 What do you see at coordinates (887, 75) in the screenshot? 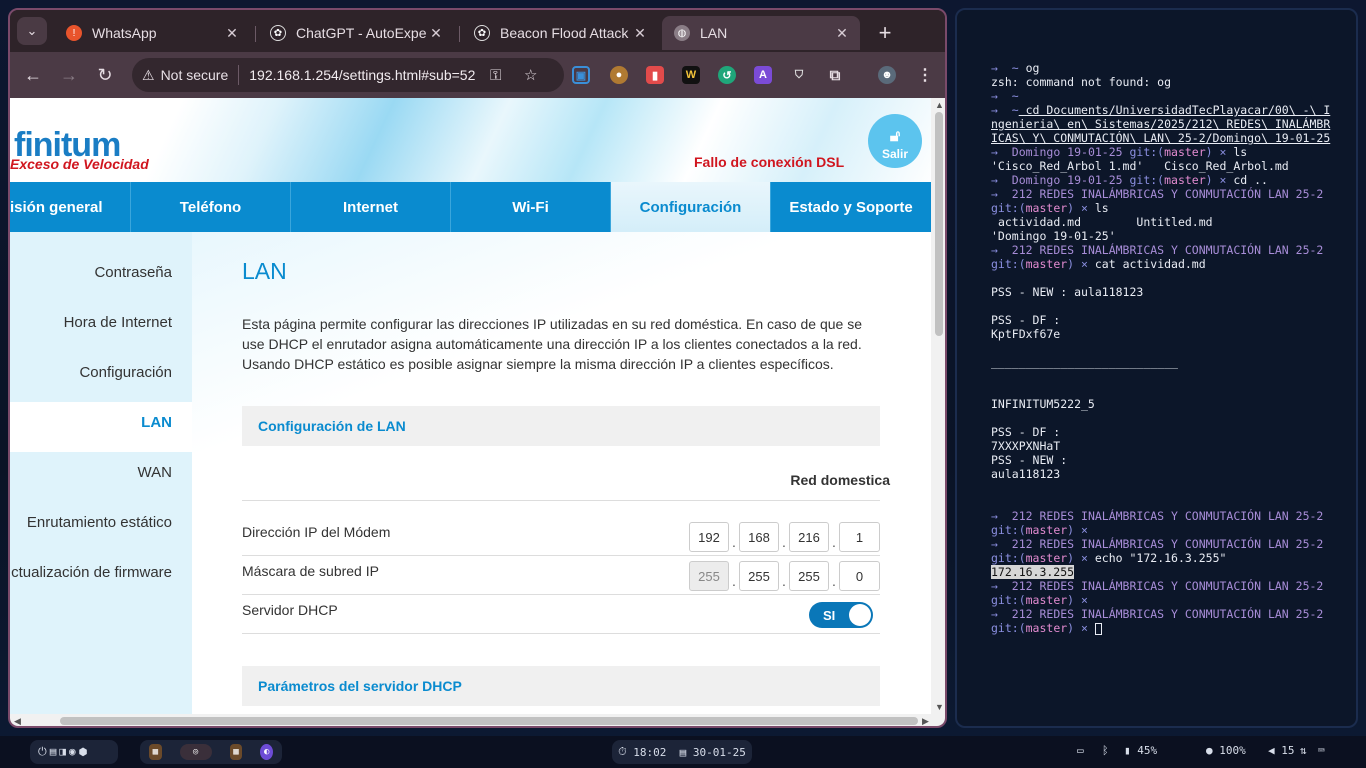
I see `profile-avatar: ☻` at bounding box center [887, 75].